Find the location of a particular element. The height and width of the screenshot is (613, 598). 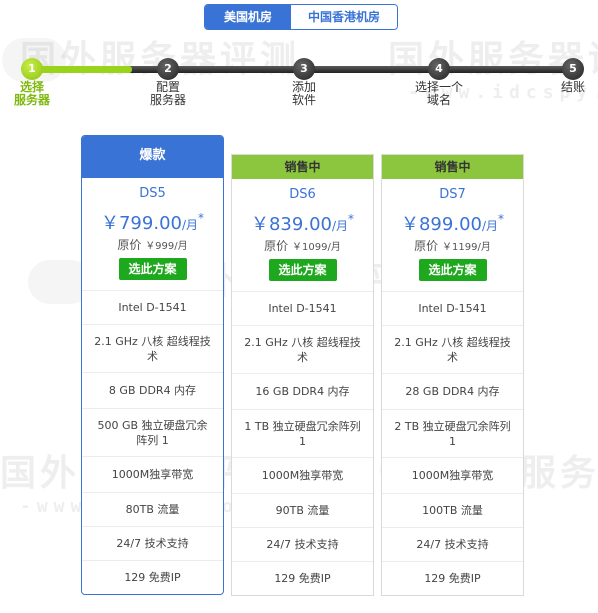

price-value: 839.00 is located at coordinates (300, 224).